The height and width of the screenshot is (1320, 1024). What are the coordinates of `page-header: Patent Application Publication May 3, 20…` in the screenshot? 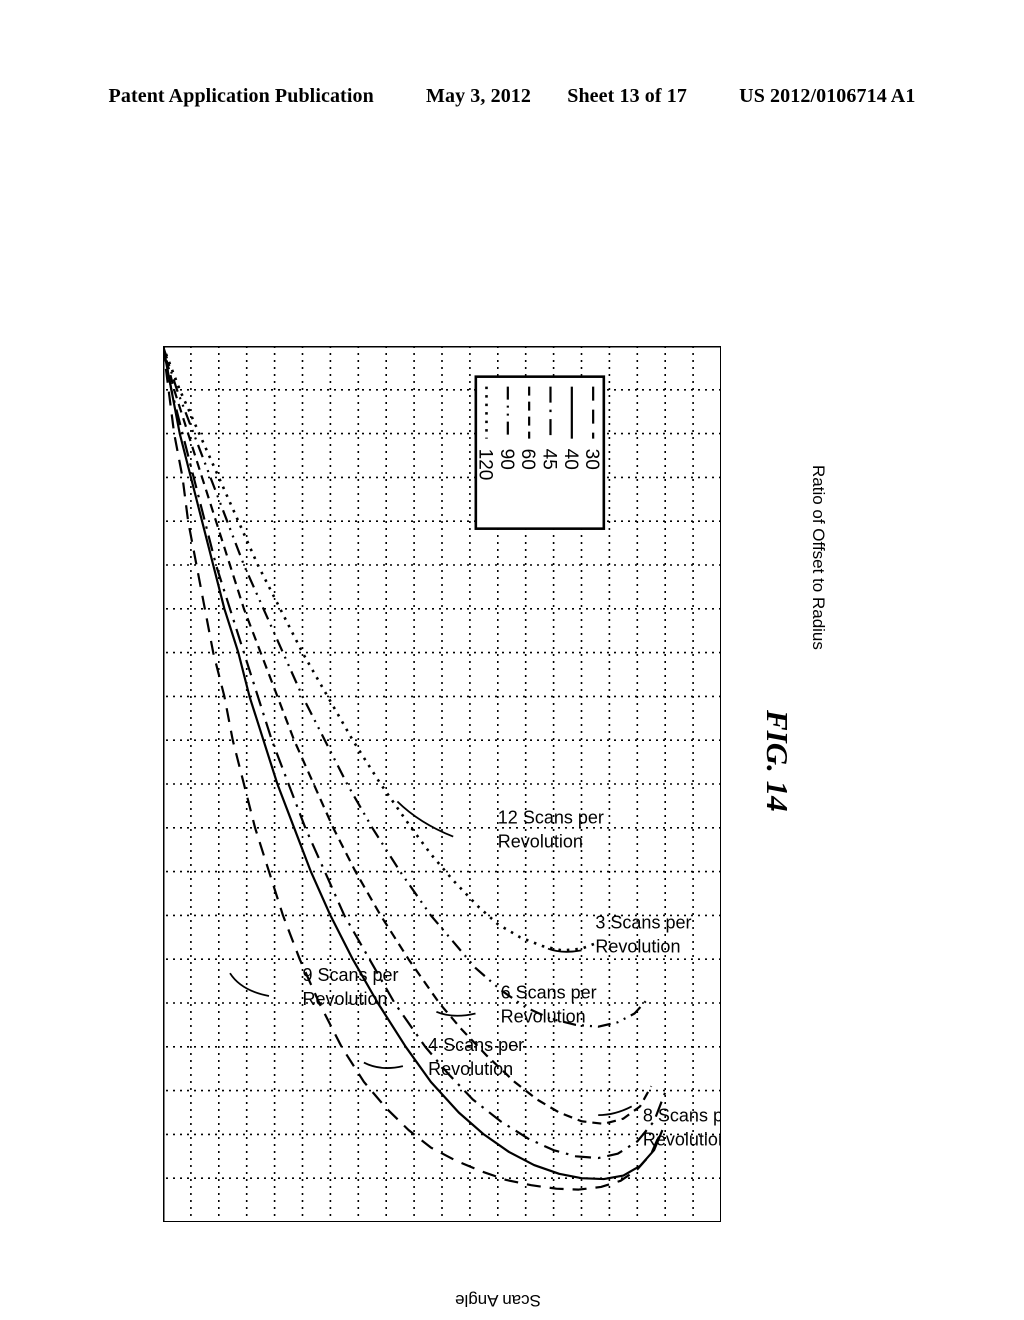 It's located at (512, 96).